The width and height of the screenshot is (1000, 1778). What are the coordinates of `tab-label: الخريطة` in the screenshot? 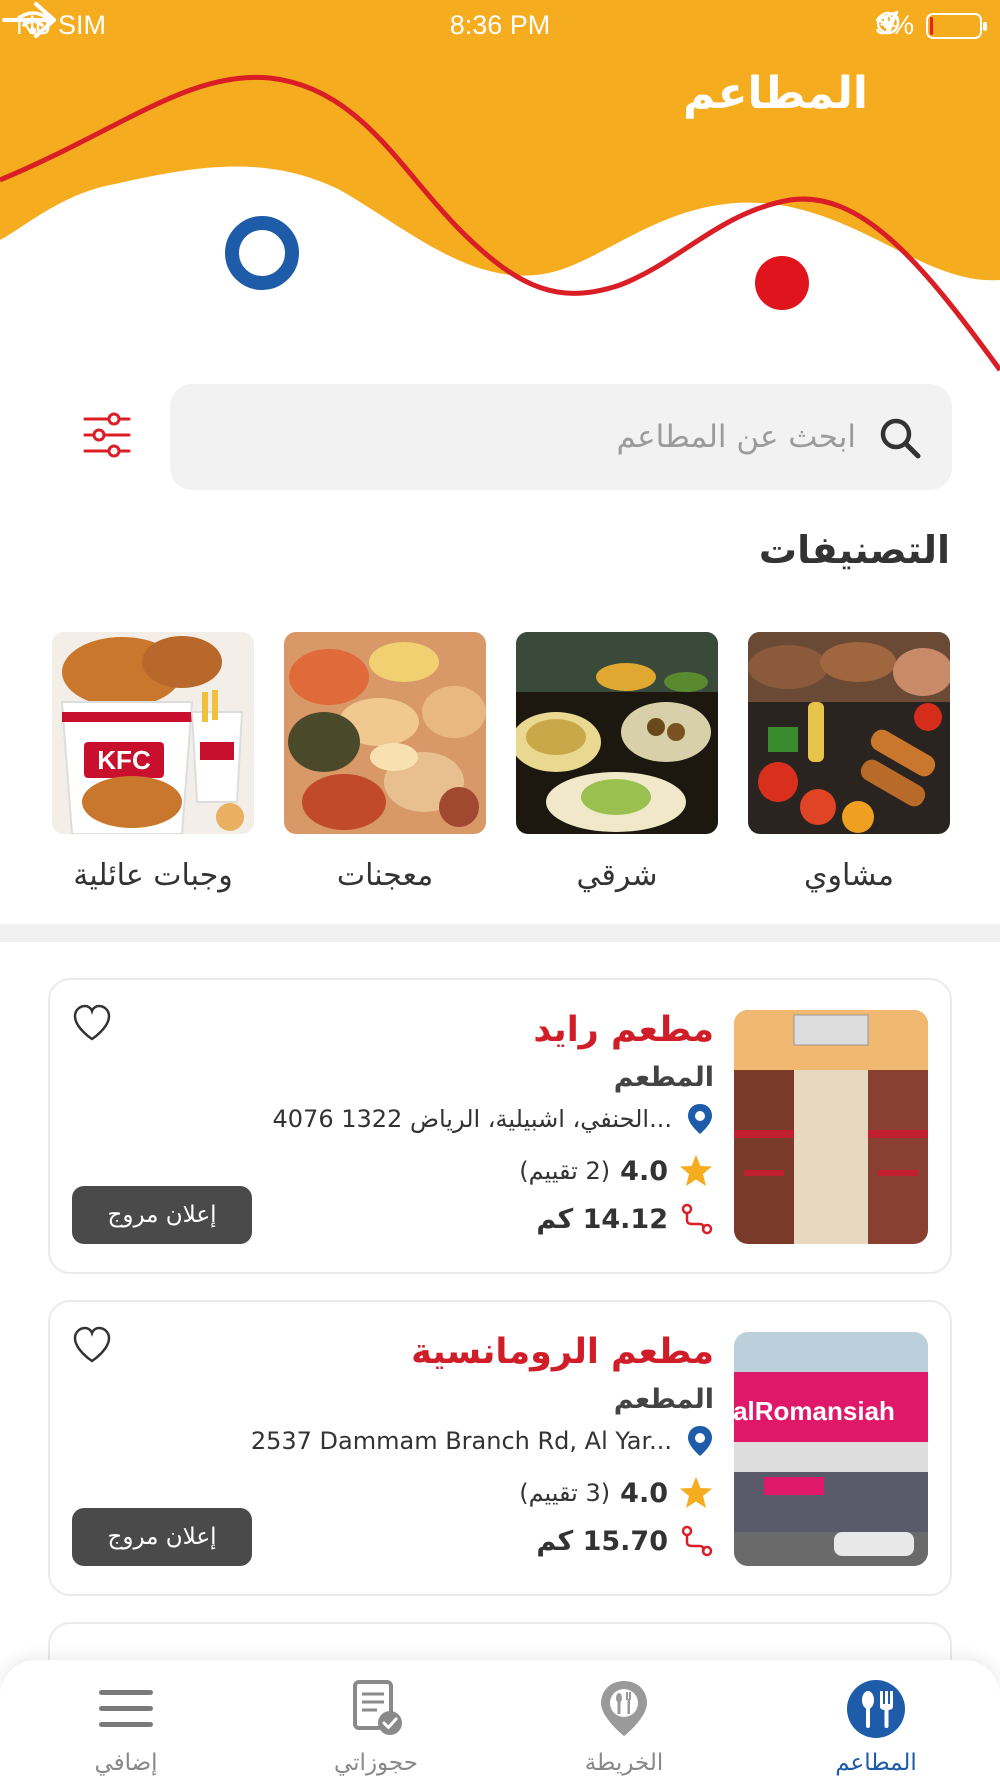 It's located at (624, 1763).